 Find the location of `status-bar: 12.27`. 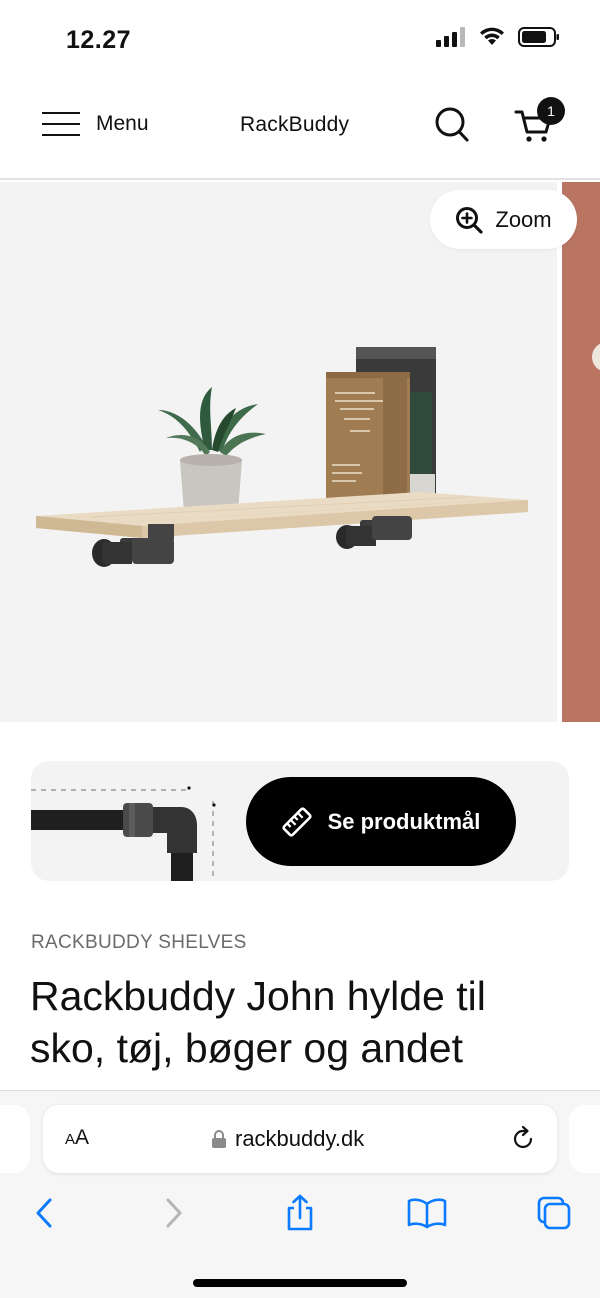

status-bar: 12.27 is located at coordinates (300, 40).